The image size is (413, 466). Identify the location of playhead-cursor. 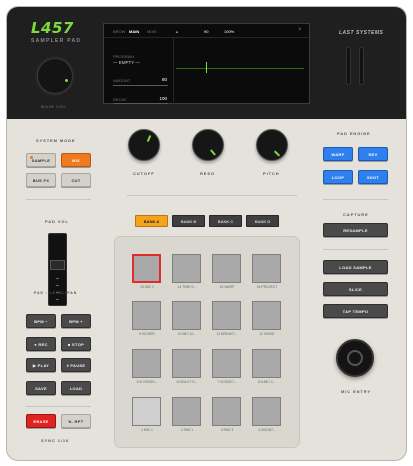
(206, 67).